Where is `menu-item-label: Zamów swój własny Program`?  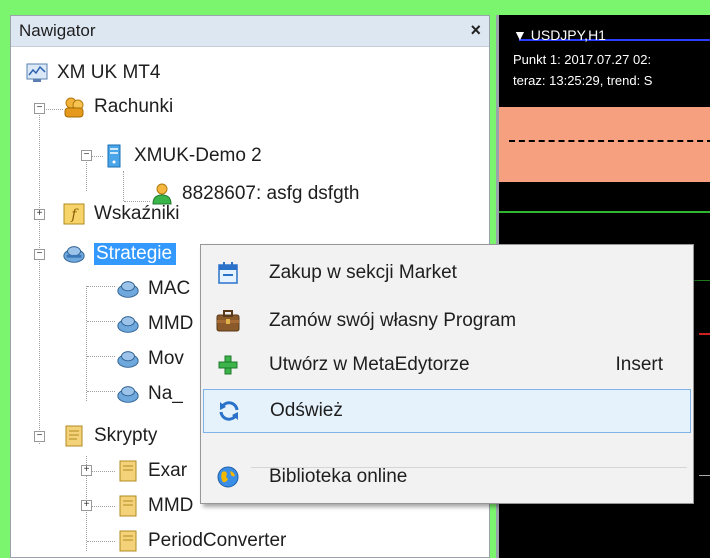
menu-item-label: Zamów swój własny Program is located at coordinates (393, 320).